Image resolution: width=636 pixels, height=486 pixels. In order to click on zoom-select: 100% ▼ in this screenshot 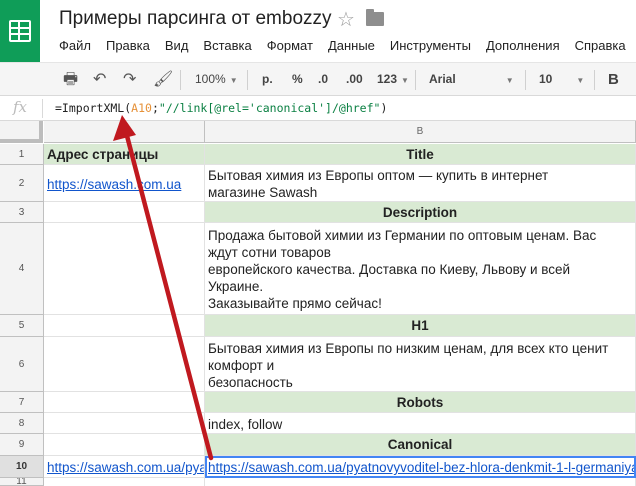, I will do `click(216, 79)`.